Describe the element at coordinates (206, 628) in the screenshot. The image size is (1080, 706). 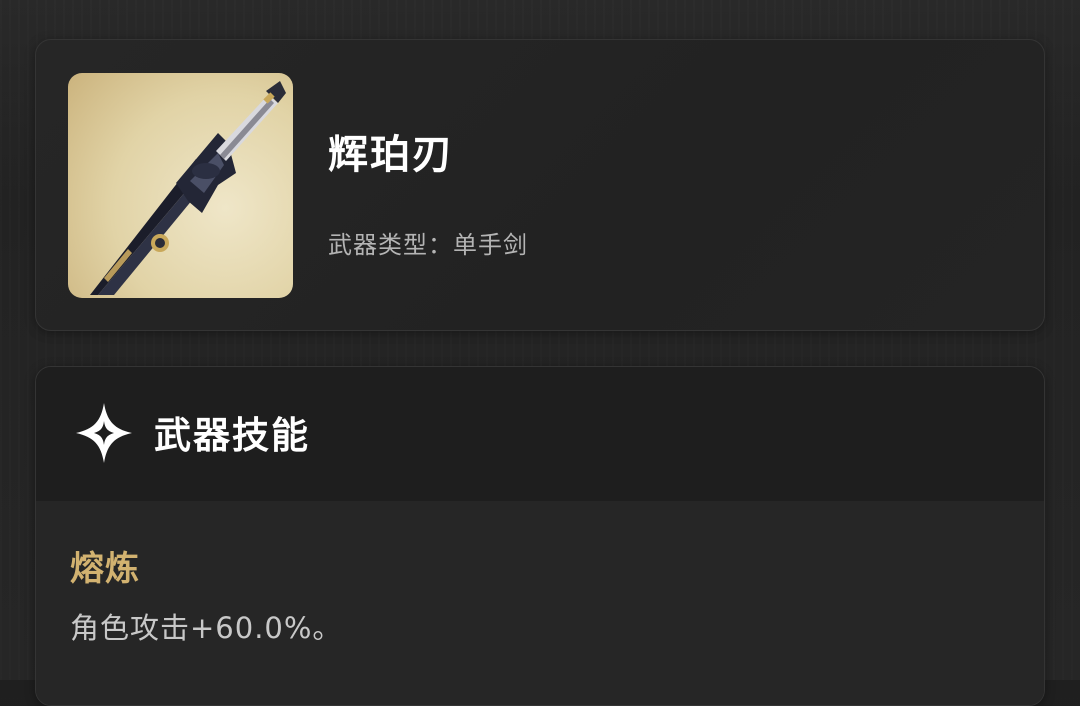
I see `skill-description: 角色攻击+60.0%。` at that location.